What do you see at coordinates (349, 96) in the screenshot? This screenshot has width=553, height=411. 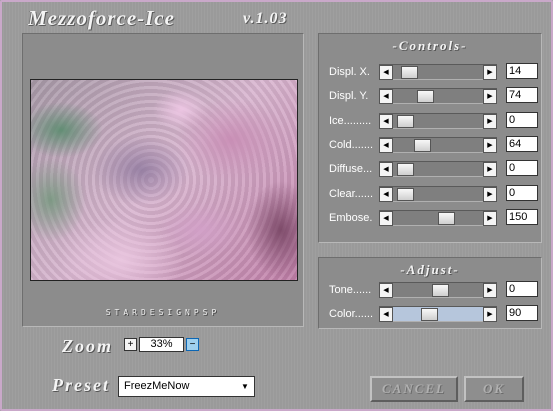 I see `slider-label: Displ. Y.` at bounding box center [349, 96].